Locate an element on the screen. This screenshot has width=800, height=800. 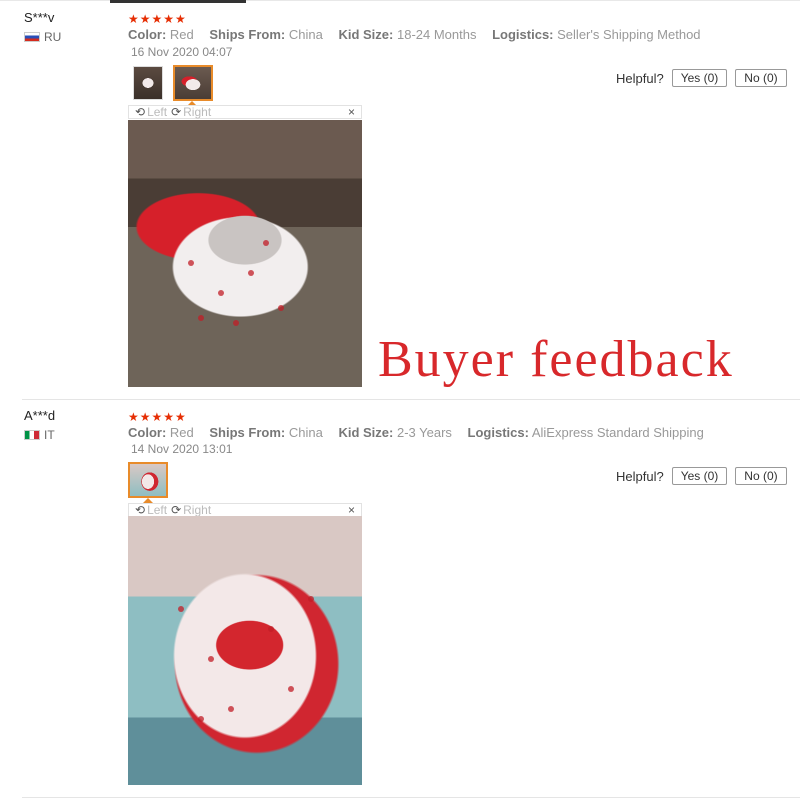
russia-flag-icon is located at coordinates (32, 37).